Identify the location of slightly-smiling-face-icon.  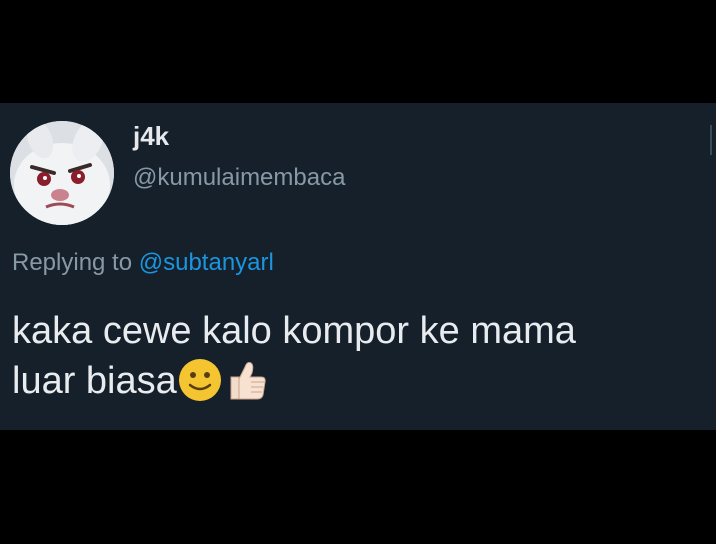
(200, 380).